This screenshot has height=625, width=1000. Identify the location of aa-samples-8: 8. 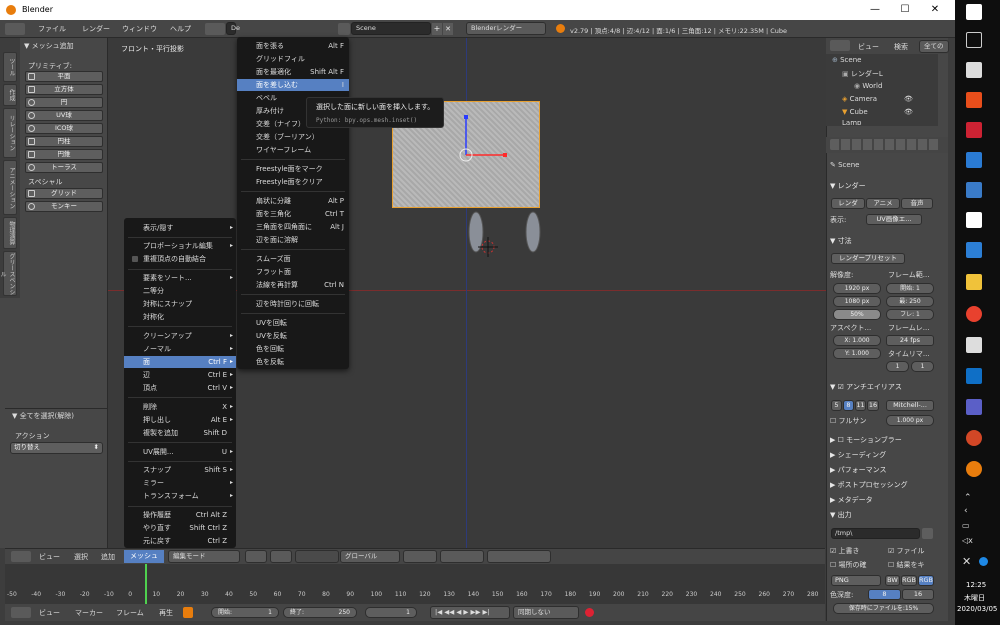
(848, 405).